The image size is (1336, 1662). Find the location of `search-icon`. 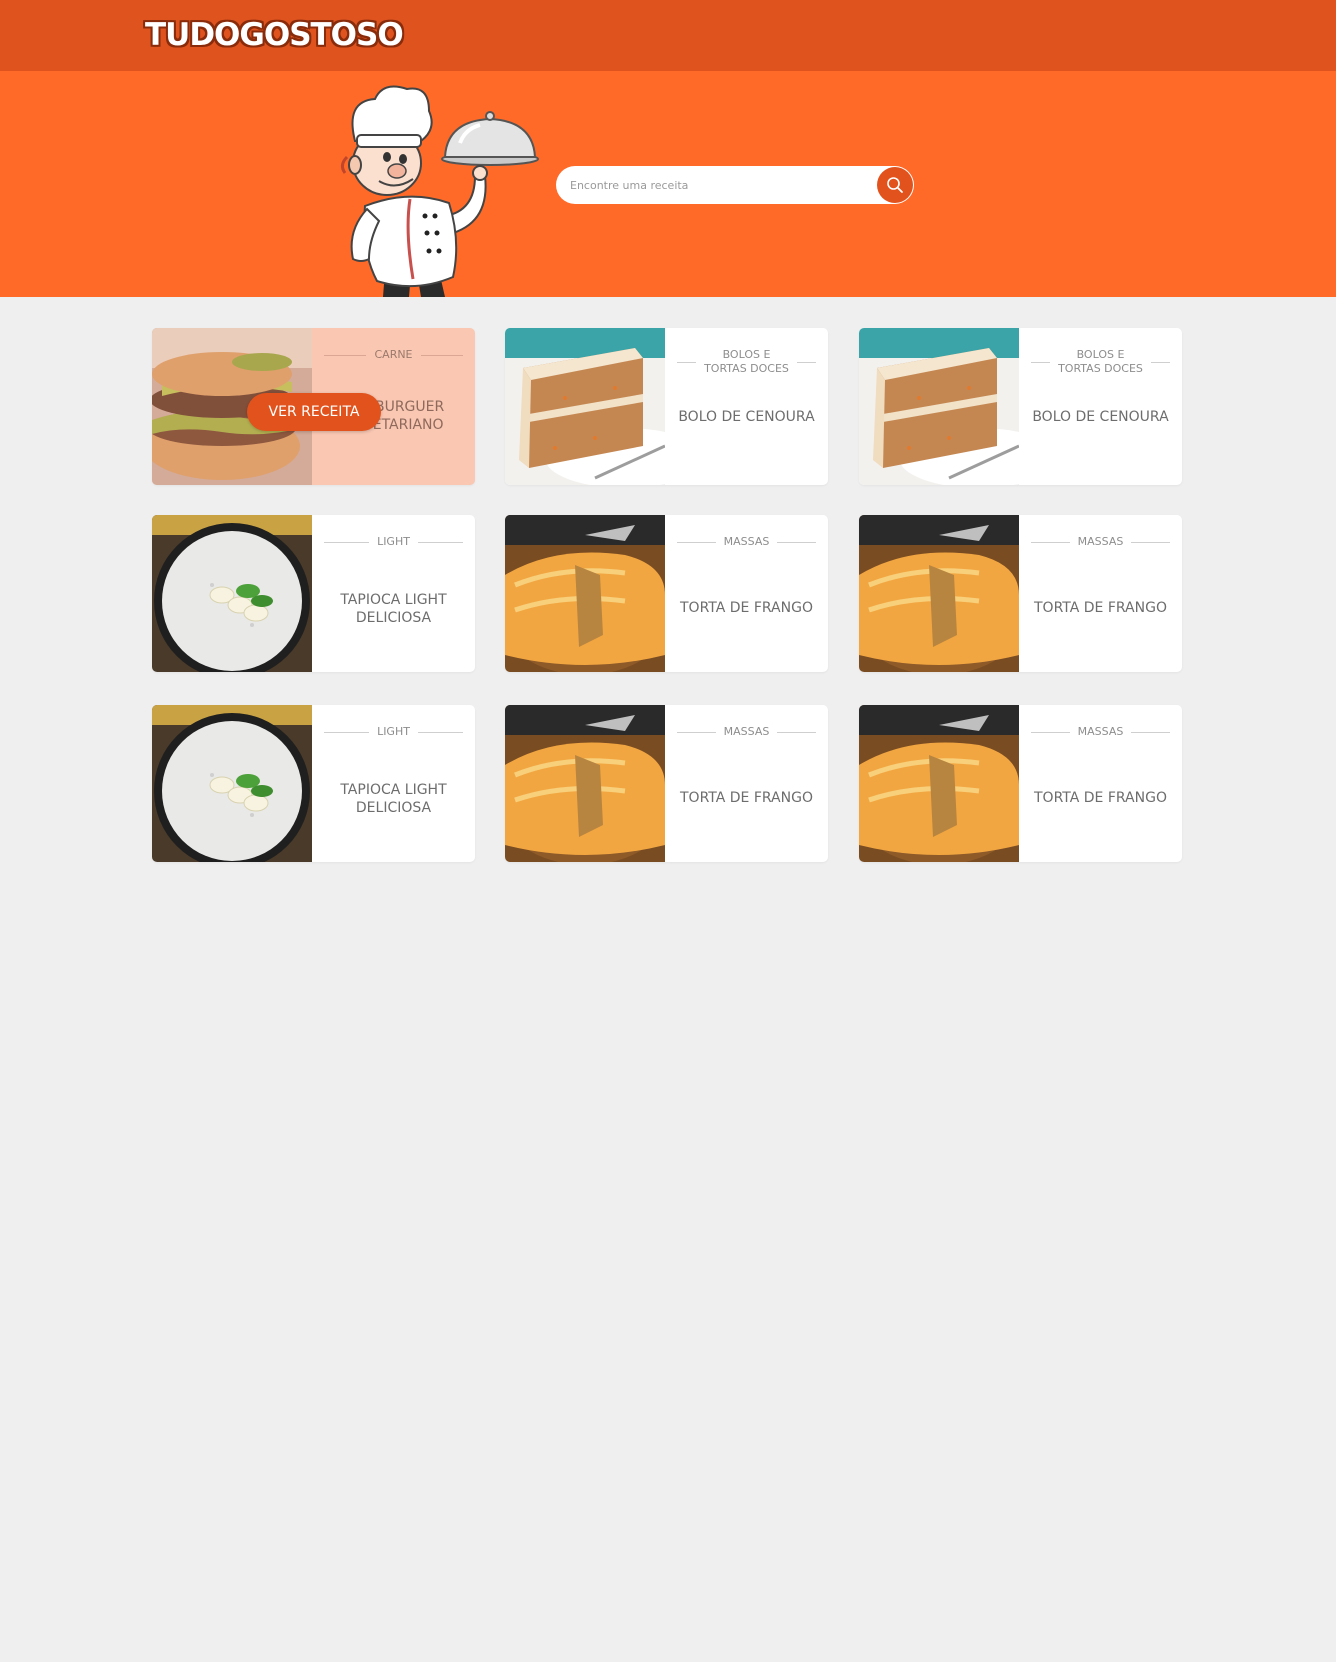

search-icon is located at coordinates (895, 185).